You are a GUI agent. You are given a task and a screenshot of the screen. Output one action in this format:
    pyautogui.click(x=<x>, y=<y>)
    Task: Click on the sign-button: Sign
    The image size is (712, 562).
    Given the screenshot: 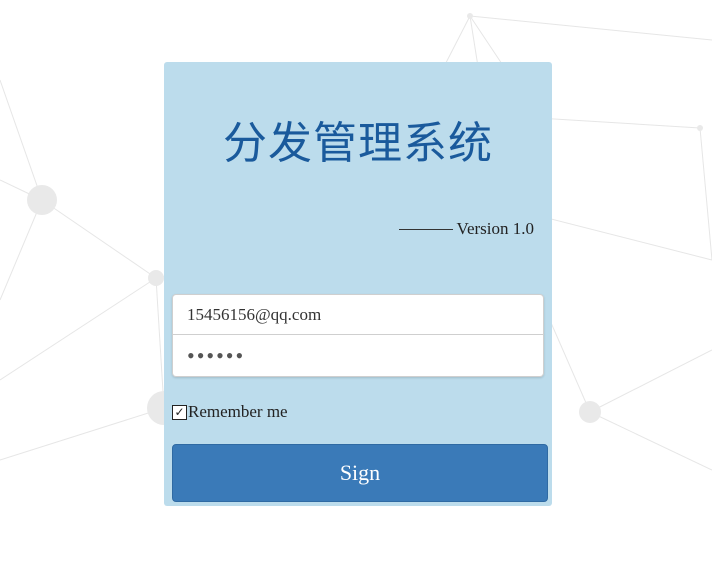 What is the action you would take?
    pyautogui.click(x=360, y=473)
    